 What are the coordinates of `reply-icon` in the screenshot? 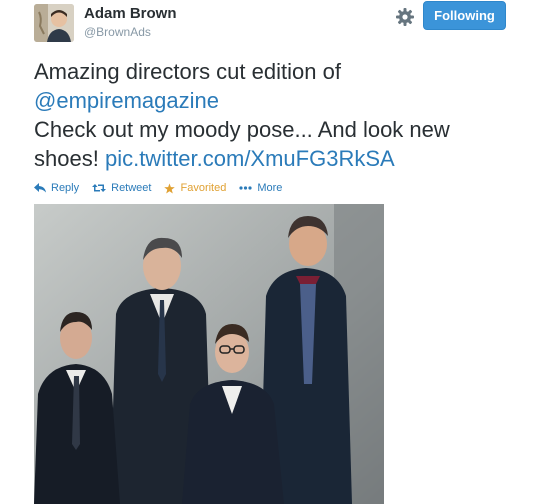 It's located at (40, 188).